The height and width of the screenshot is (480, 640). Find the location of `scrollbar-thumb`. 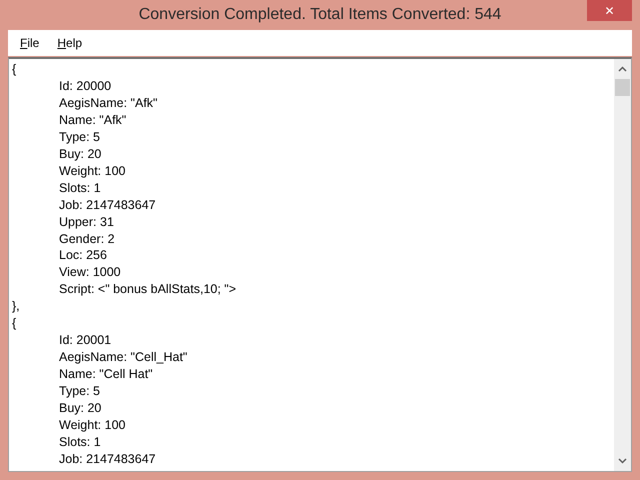

scrollbar-thumb is located at coordinates (622, 87).